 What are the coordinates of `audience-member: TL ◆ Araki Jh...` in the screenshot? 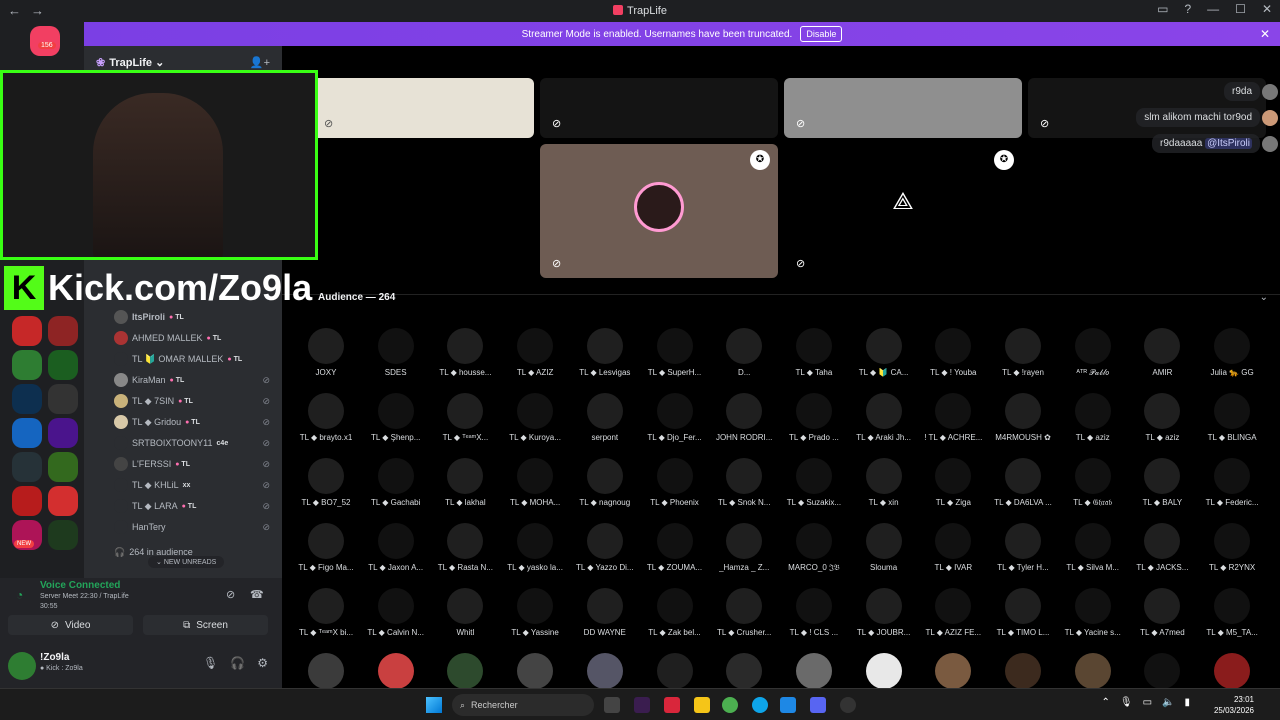 It's located at (884, 417).